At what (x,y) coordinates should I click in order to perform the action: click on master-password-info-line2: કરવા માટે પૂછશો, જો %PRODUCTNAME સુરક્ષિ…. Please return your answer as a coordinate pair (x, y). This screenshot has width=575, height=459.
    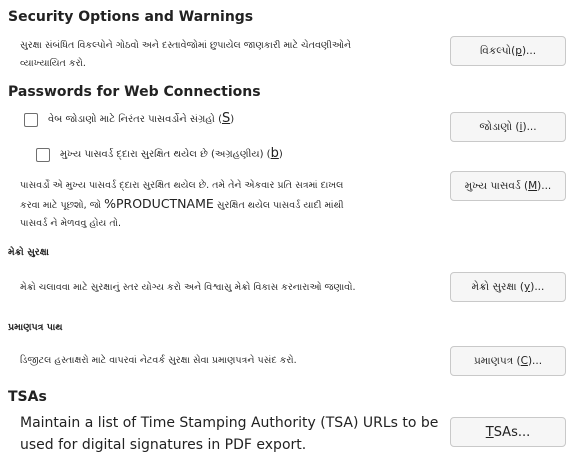
    Looking at the image, I should click on (182, 205).